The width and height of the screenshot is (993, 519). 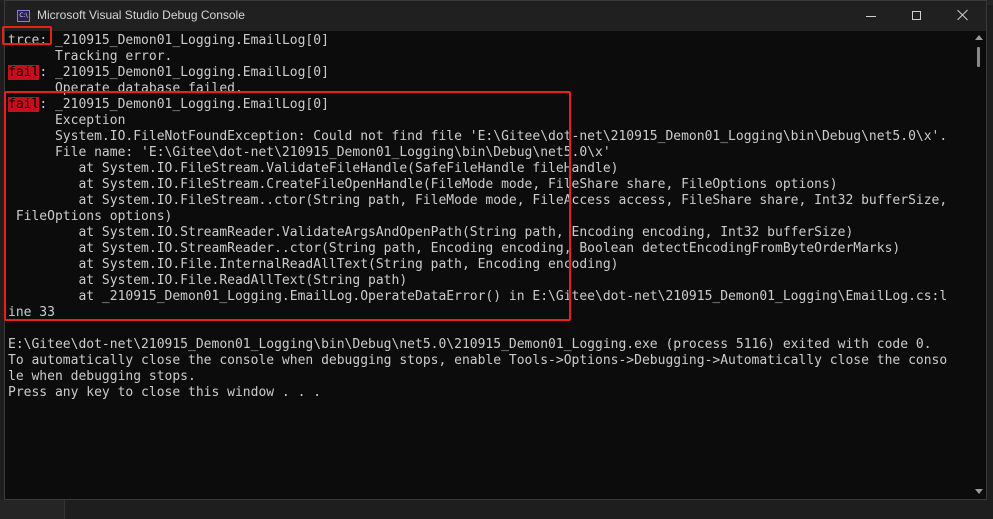 I want to click on vertical-scrollbar, so click(x=978, y=266).